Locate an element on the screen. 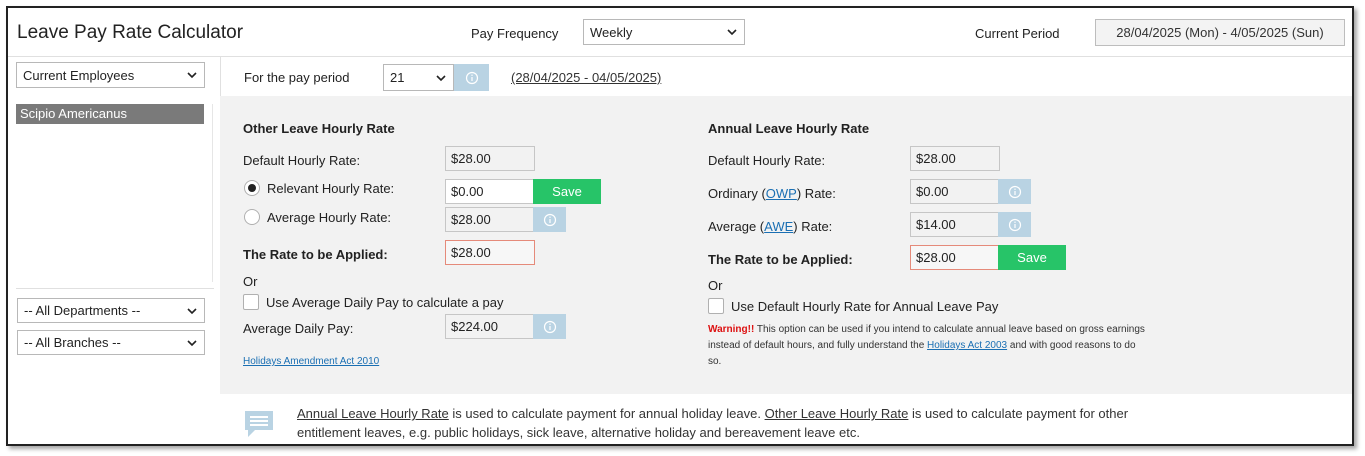 The height and width of the screenshot is (456, 1365). ordinary-rate-prefix: Ordinary ( is located at coordinates (737, 193).